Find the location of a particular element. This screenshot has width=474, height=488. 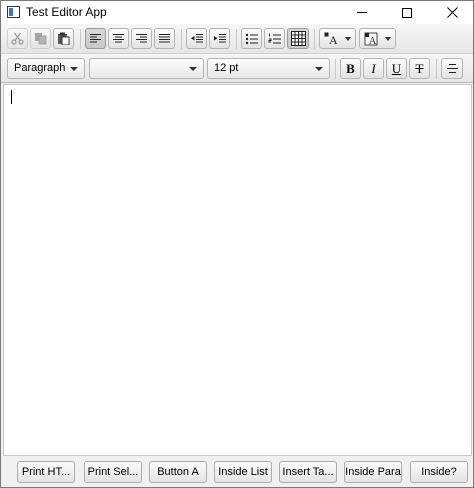

horizontal-rule-button is located at coordinates (452, 68).